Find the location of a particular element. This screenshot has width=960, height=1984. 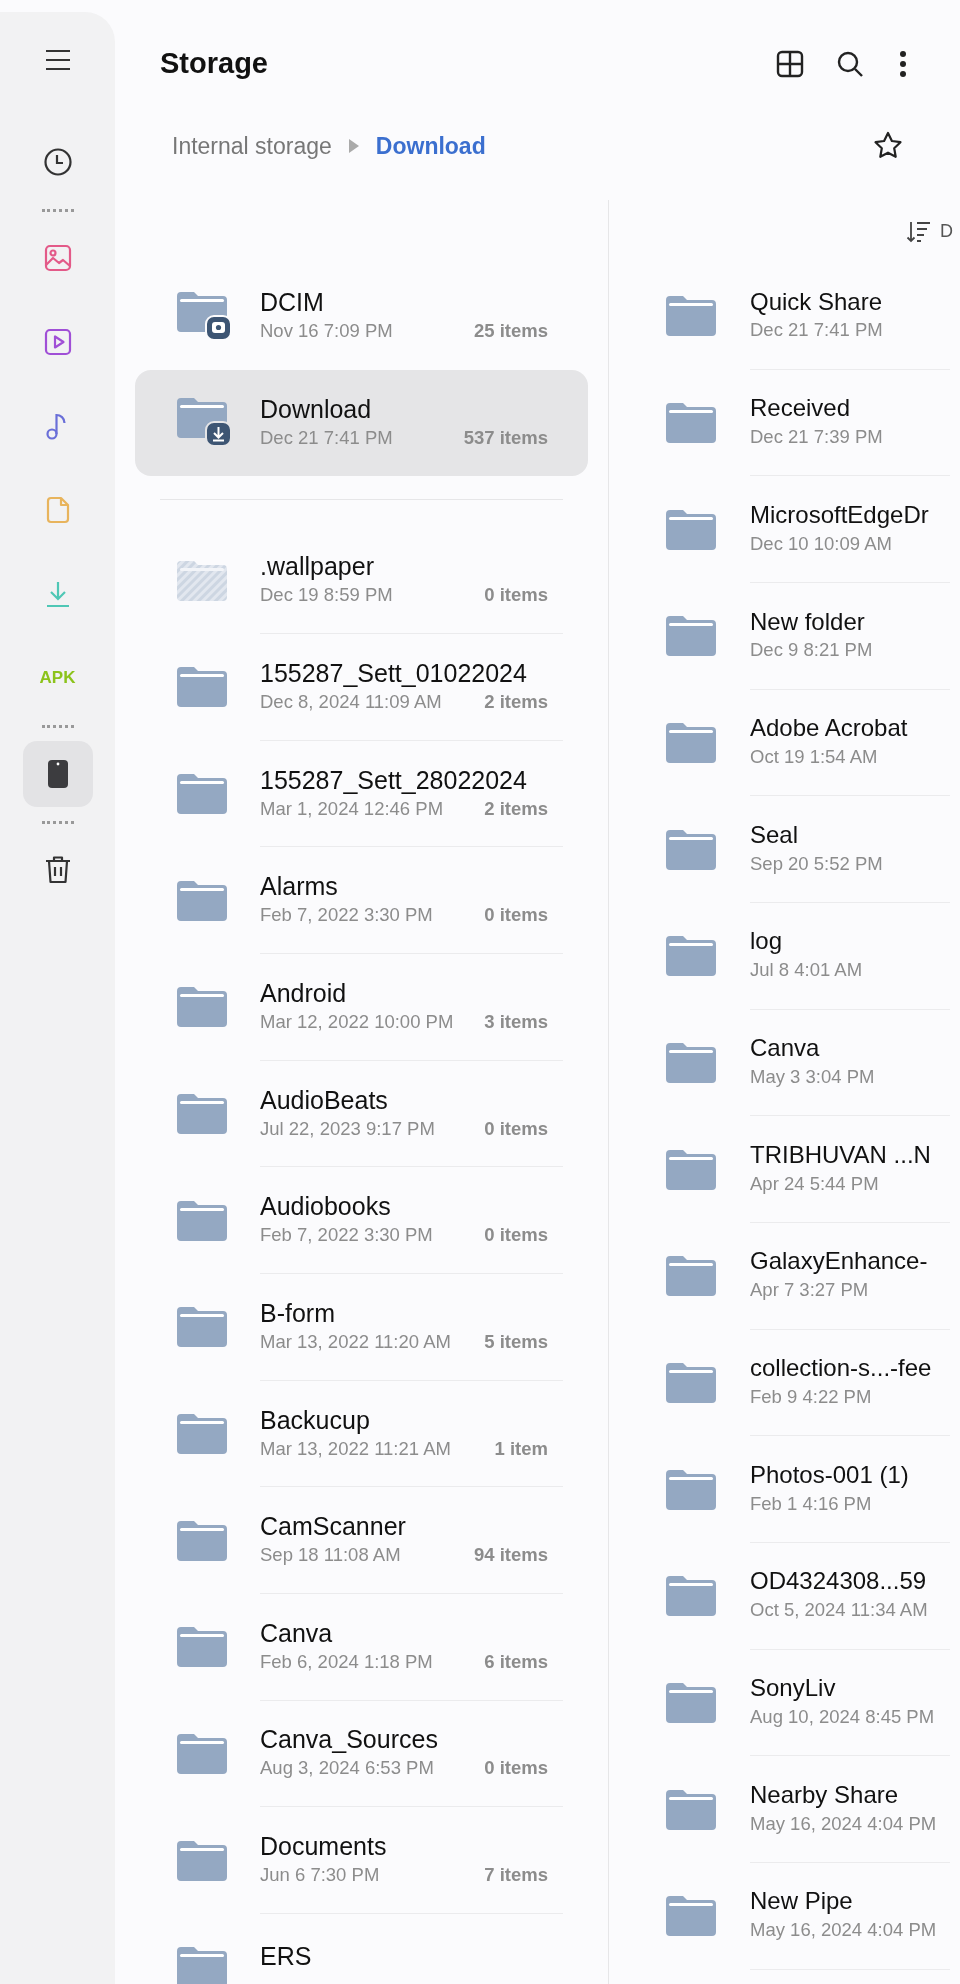

hidden-folder-icon is located at coordinates (202, 580).